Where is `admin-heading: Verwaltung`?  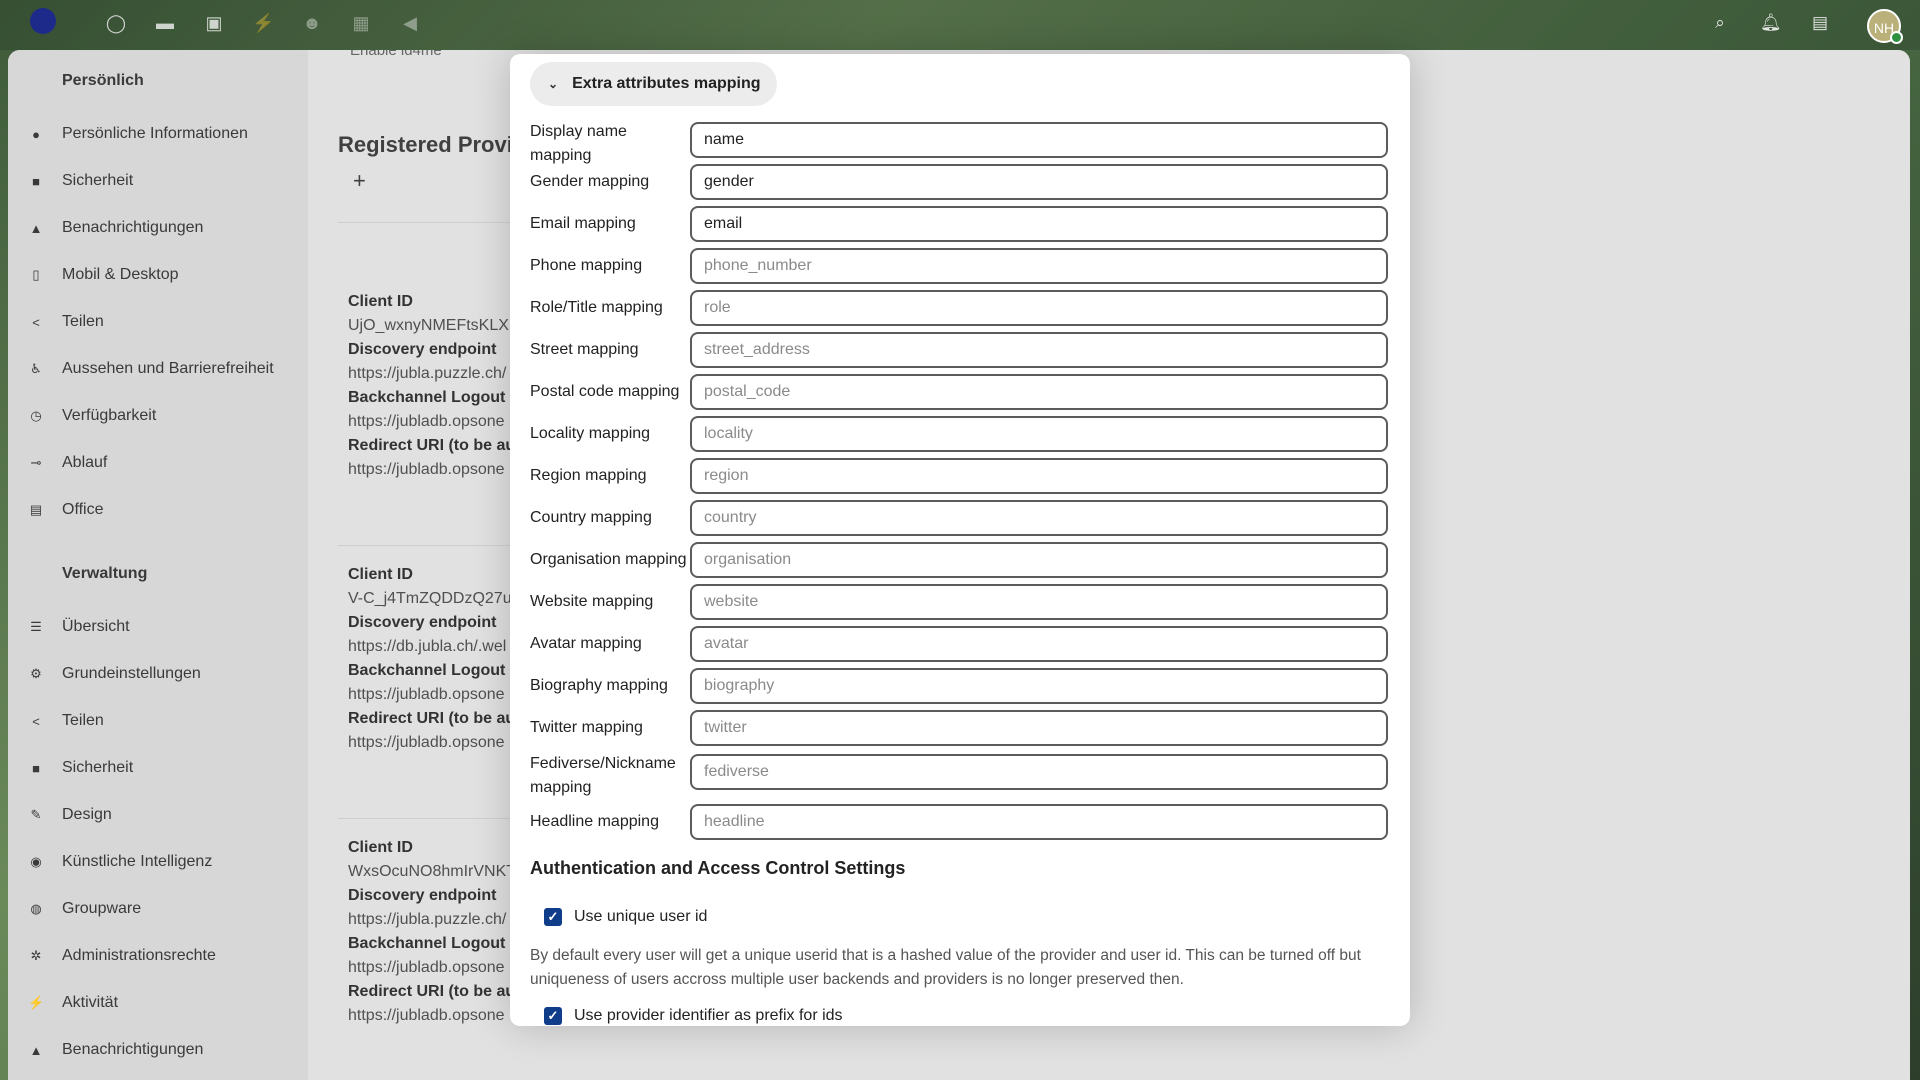 admin-heading: Verwaltung is located at coordinates (105, 573).